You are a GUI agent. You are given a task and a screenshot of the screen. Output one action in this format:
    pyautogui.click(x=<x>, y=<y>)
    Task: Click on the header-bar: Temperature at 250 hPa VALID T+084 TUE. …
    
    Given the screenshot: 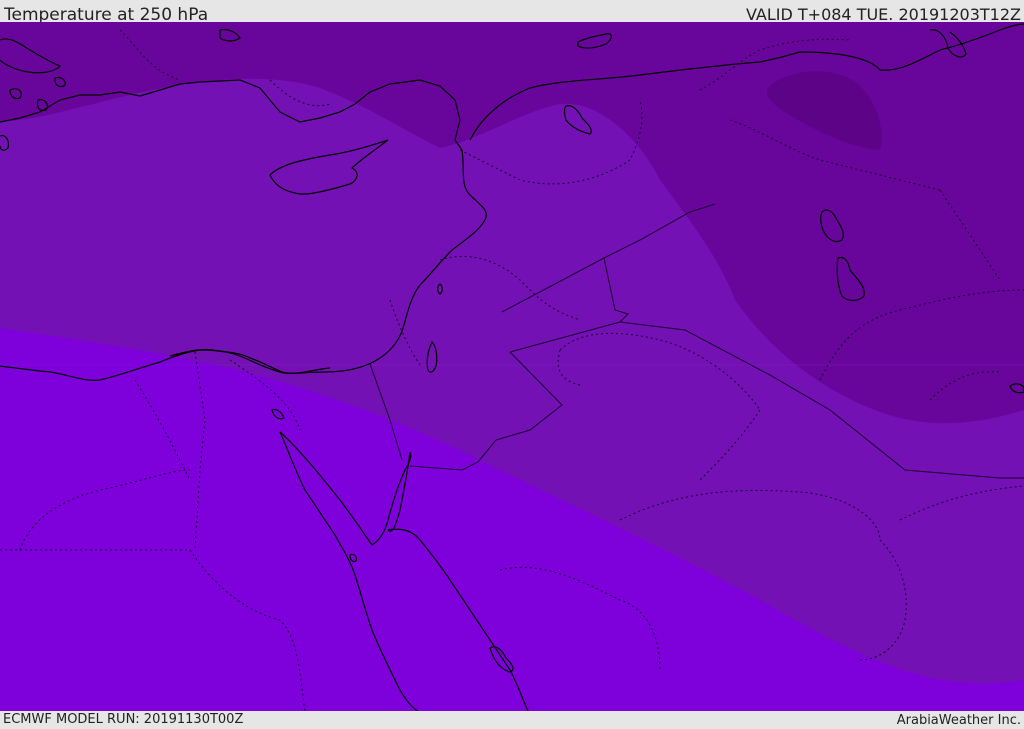 What is the action you would take?
    pyautogui.click(x=512, y=12)
    